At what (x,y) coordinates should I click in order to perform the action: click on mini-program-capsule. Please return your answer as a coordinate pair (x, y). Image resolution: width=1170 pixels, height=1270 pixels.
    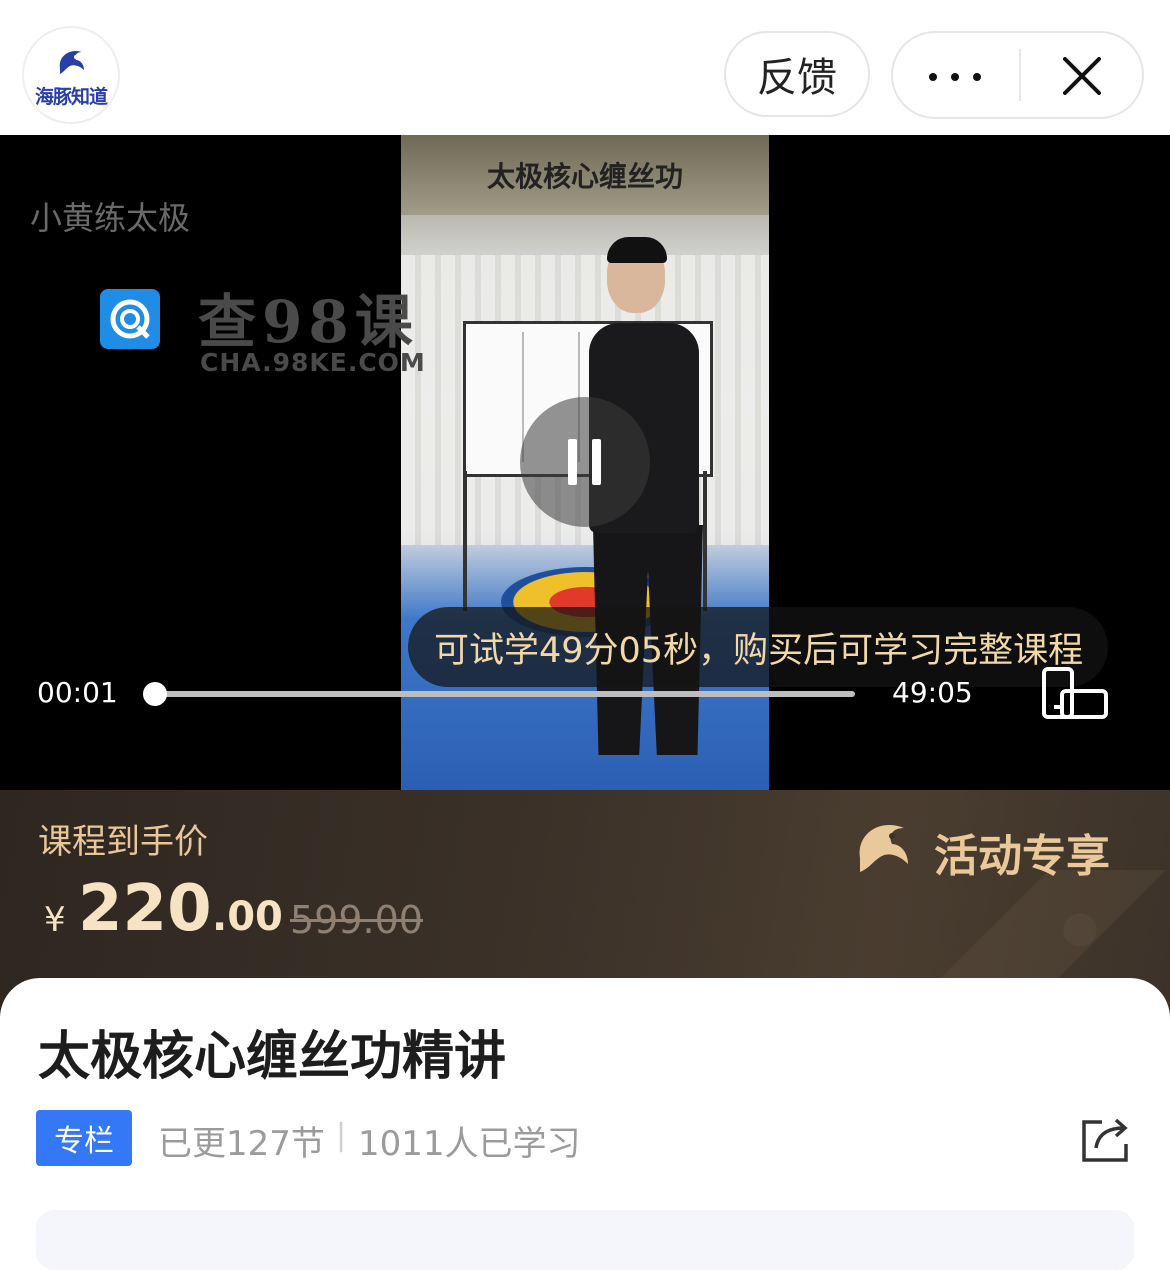
    Looking at the image, I should click on (1017, 75).